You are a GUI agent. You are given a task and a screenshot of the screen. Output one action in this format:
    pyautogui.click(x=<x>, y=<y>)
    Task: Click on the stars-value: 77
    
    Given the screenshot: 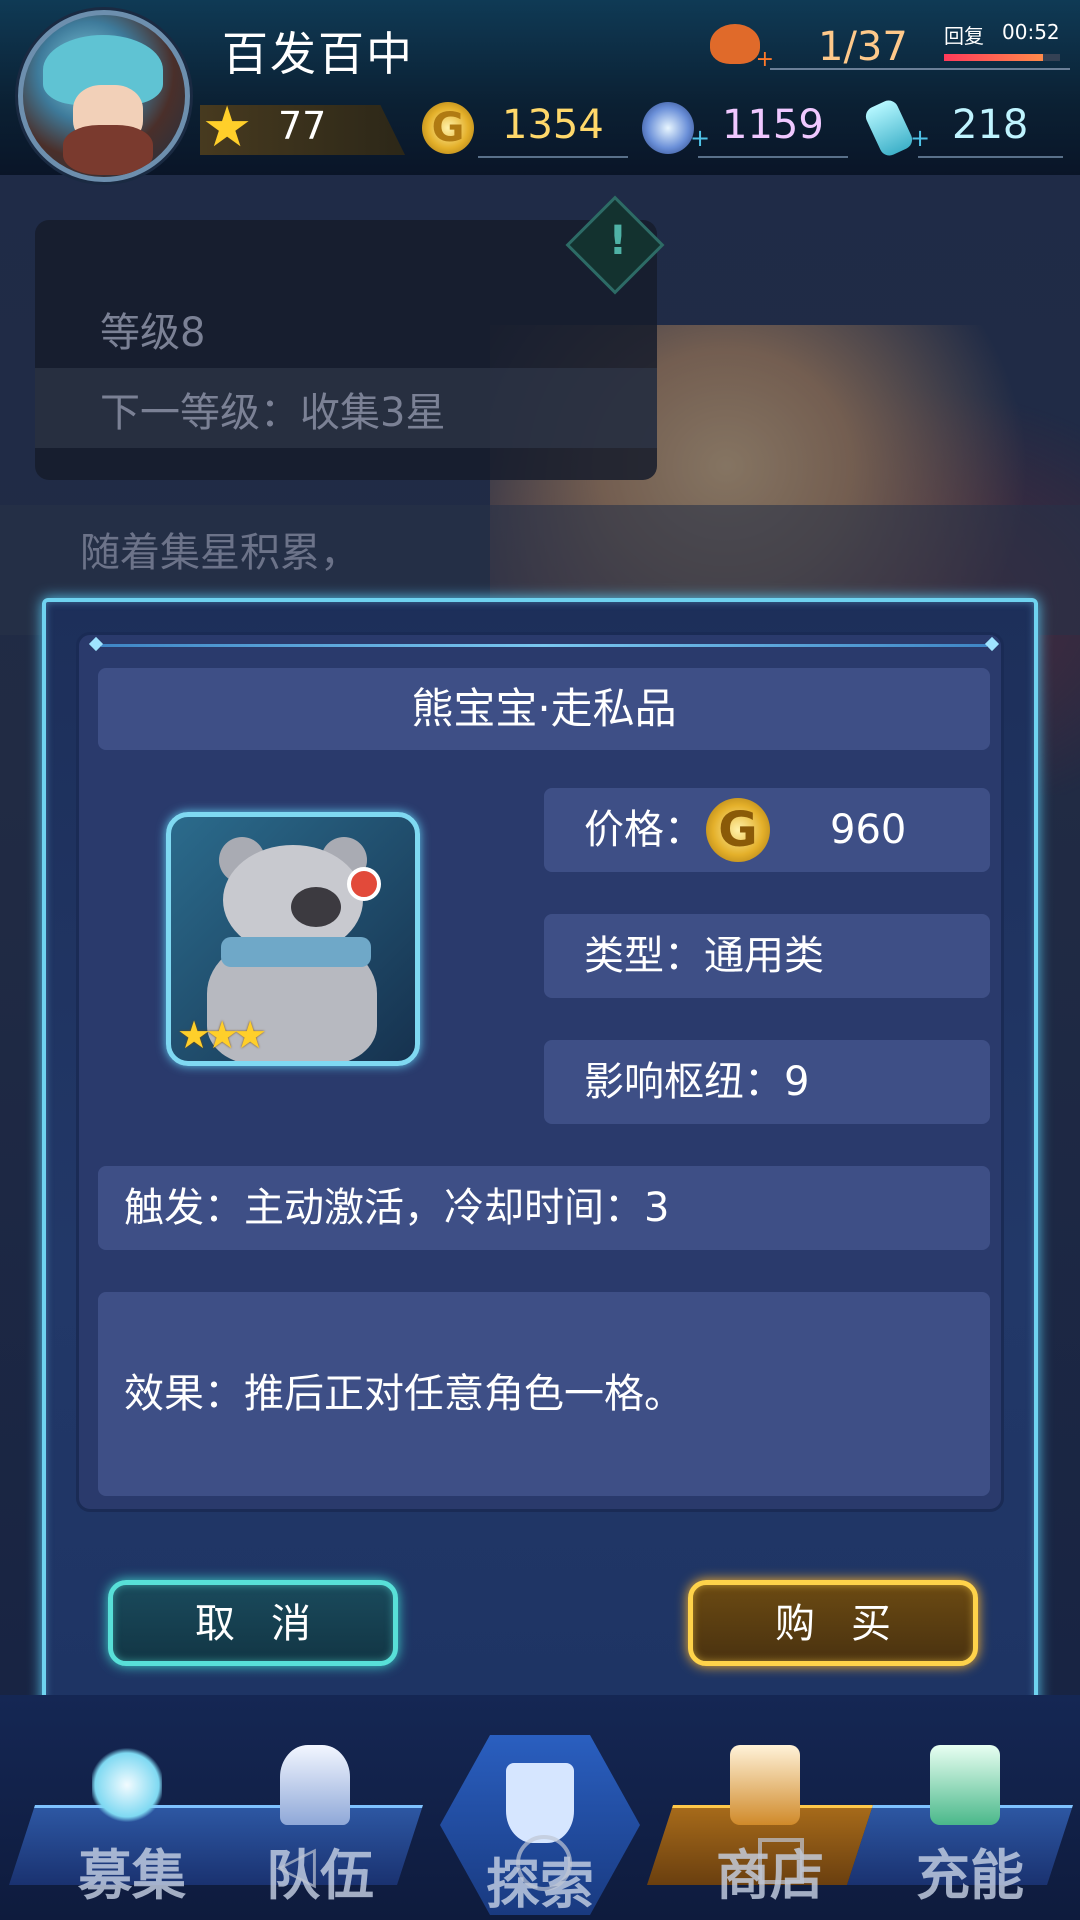 What is the action you would take?
    pyautogui.click(x=302, y=126)
    